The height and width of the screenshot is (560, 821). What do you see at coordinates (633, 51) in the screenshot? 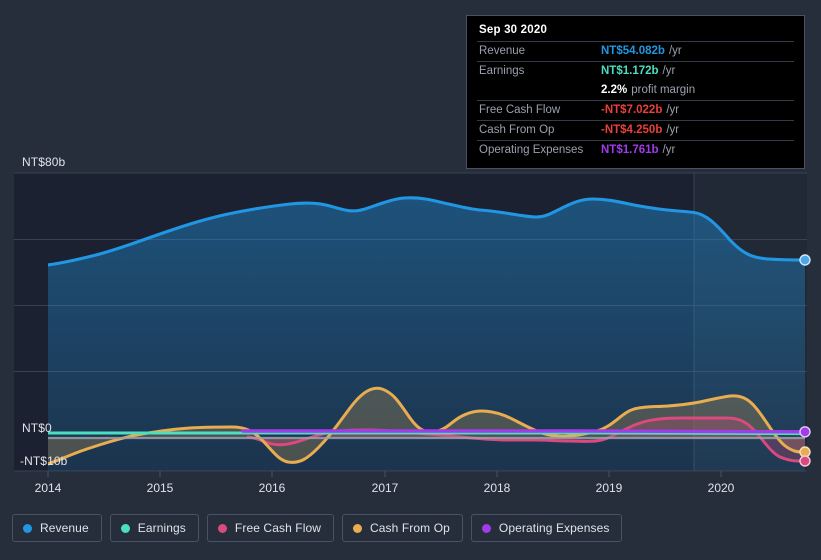
I see `tooltip-value-revenue: NT$54.082b` at bounding box center [633, 51].